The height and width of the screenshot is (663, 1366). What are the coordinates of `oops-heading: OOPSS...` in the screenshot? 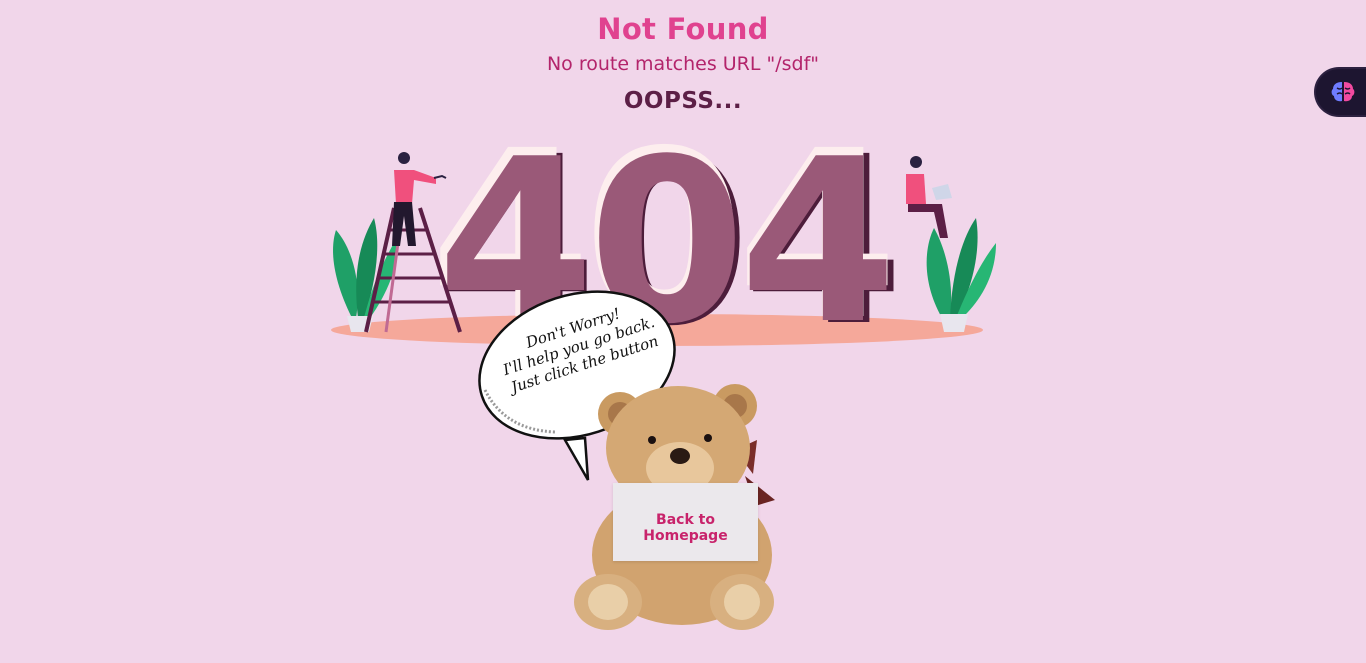 It's located at (683, 101).